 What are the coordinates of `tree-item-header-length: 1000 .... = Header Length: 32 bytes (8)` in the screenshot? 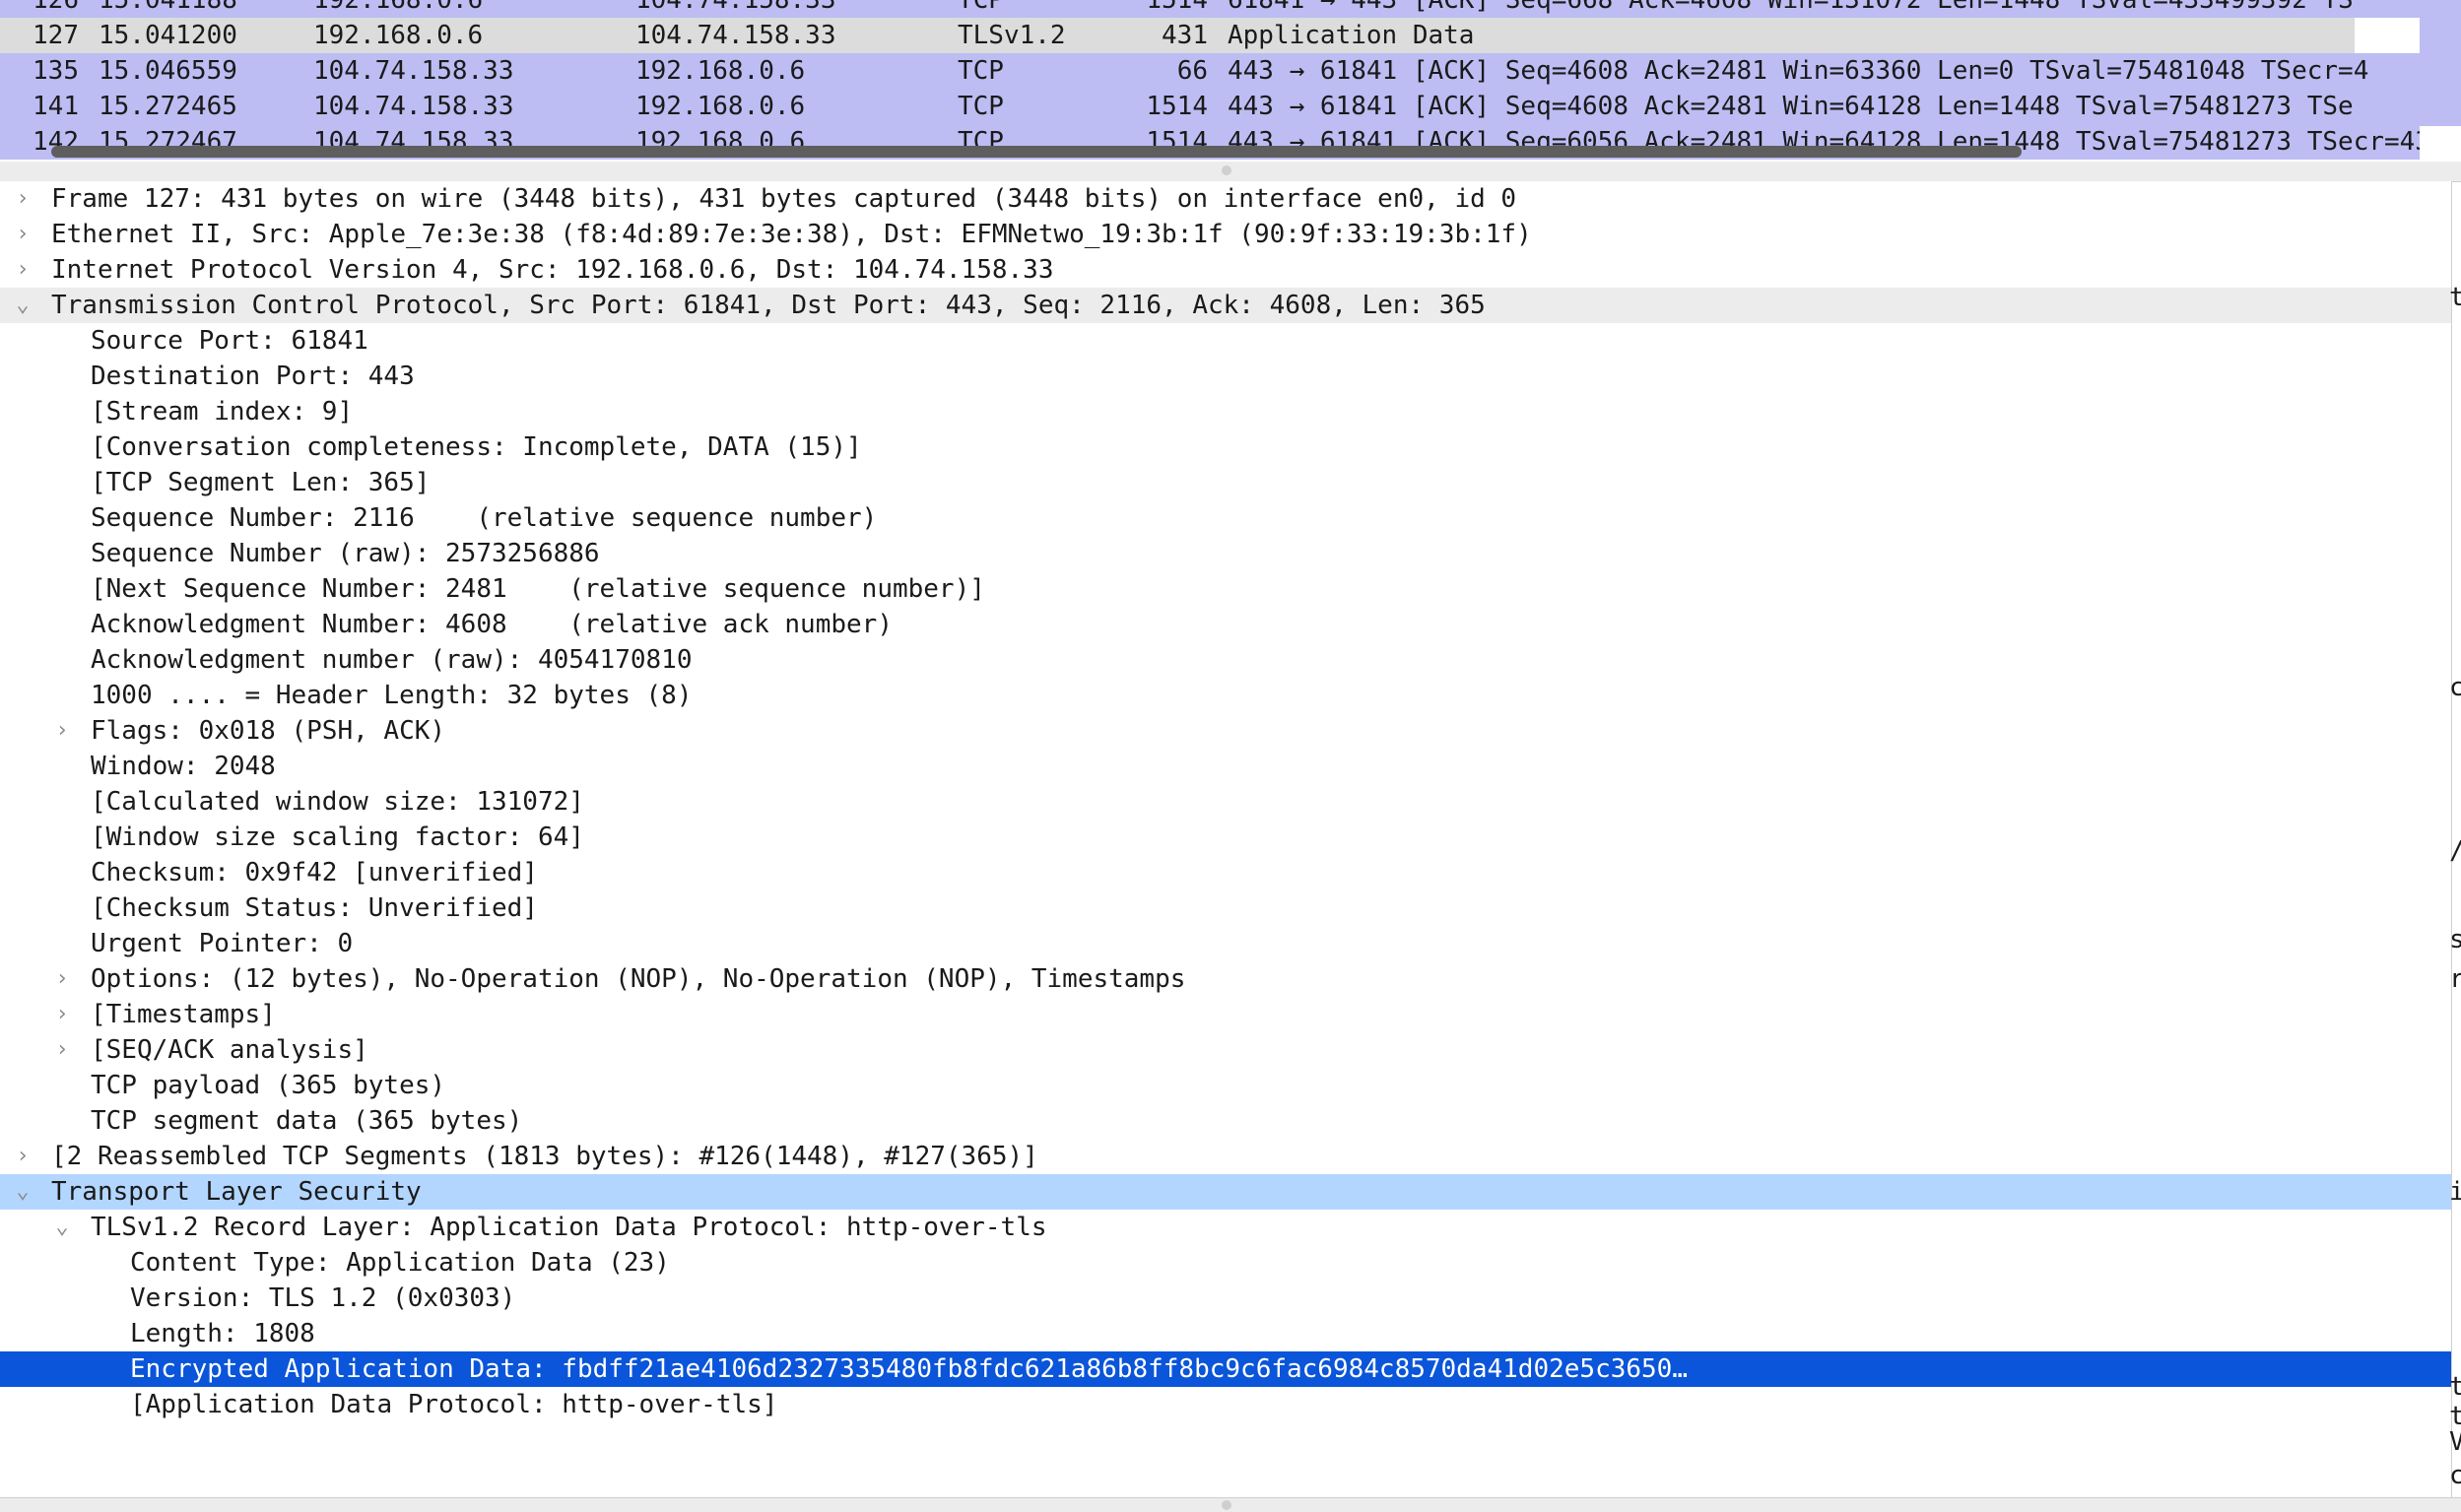 It's located at (1225, 695).